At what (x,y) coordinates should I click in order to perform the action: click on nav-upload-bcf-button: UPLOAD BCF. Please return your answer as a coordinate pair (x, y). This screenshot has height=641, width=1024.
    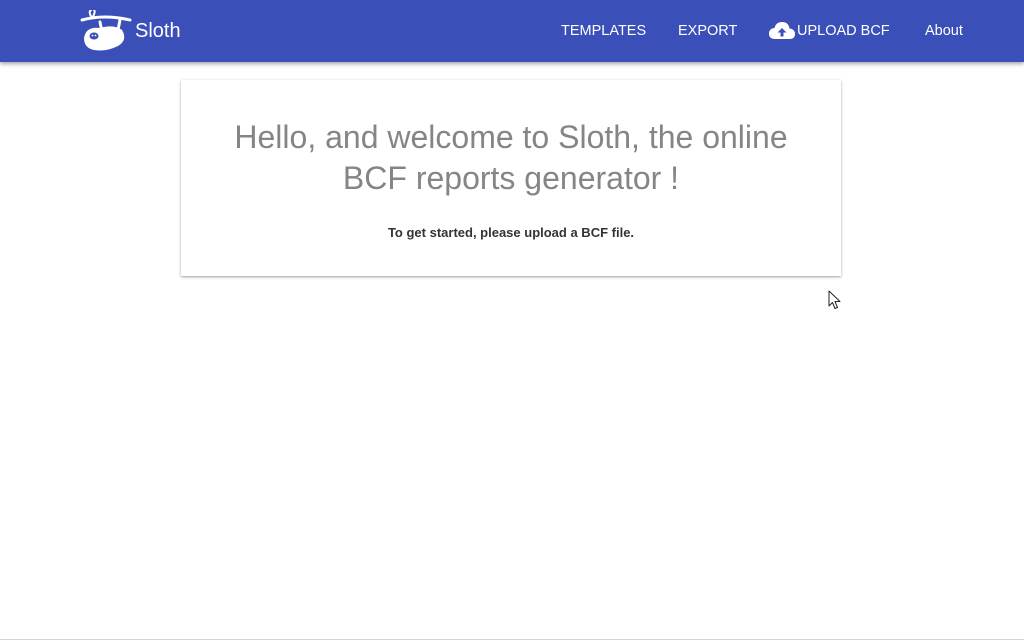
    Looking at the image, I should click on (829, 31).